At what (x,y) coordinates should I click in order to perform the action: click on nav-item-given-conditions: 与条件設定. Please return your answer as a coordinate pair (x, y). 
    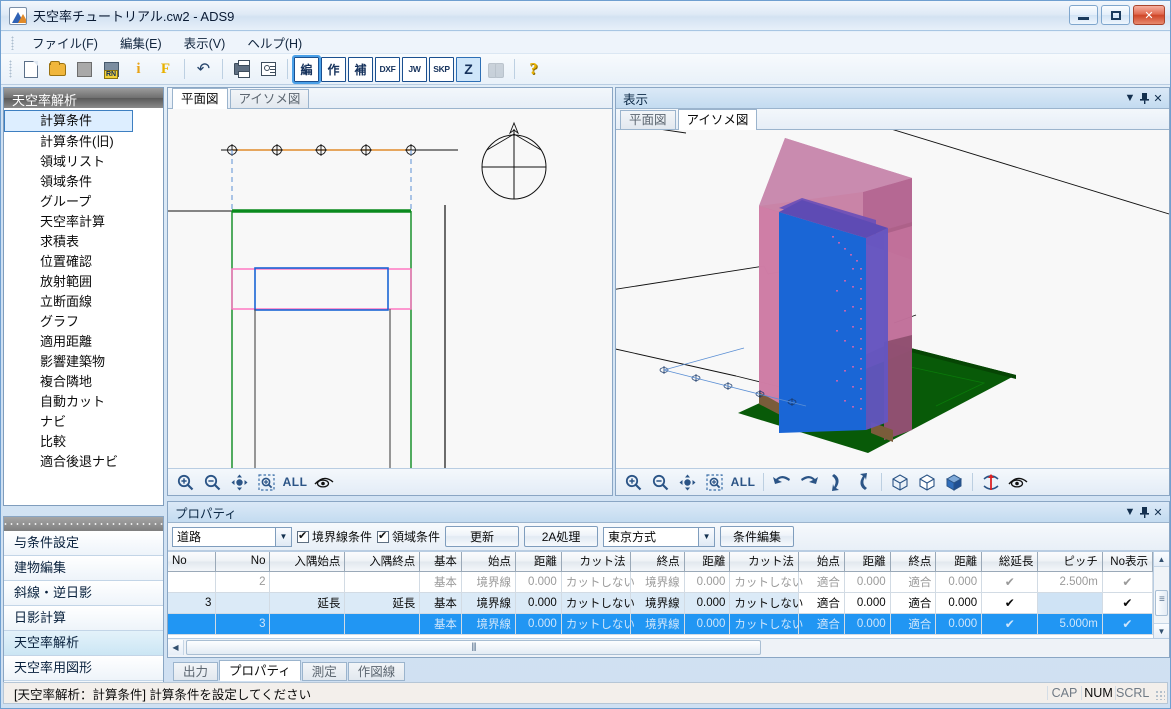
    Looking at the image, I should click on (83, 543).